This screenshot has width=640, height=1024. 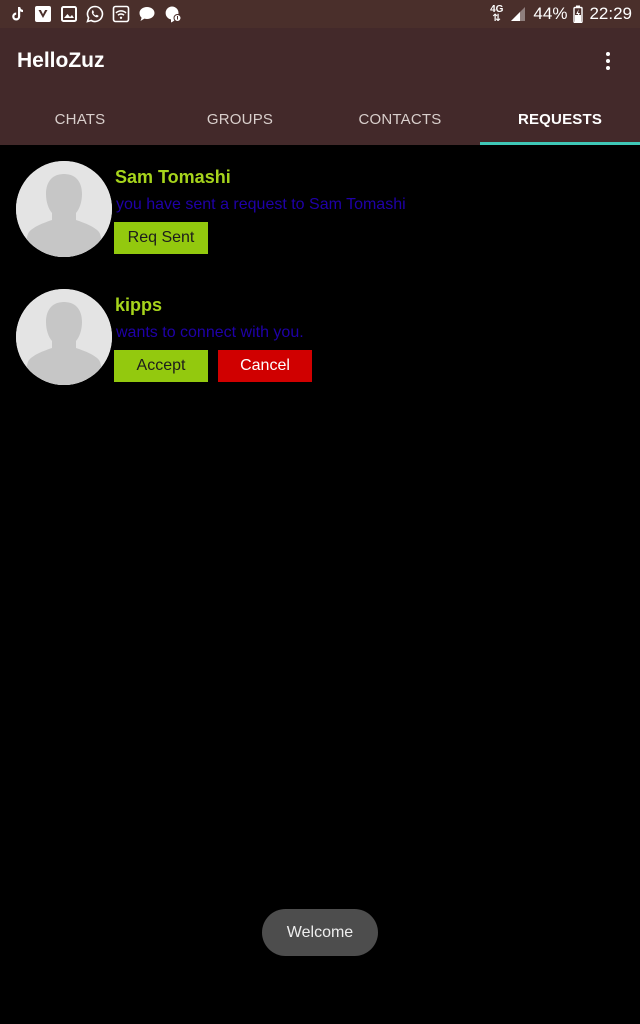 I want to click on vivaldi-icon, so click(x=43, y=14).